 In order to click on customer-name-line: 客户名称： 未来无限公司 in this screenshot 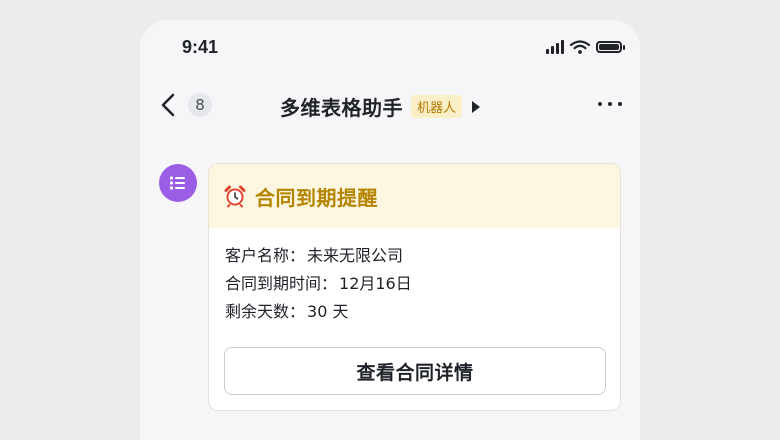, I will do `click(414, 256)`.